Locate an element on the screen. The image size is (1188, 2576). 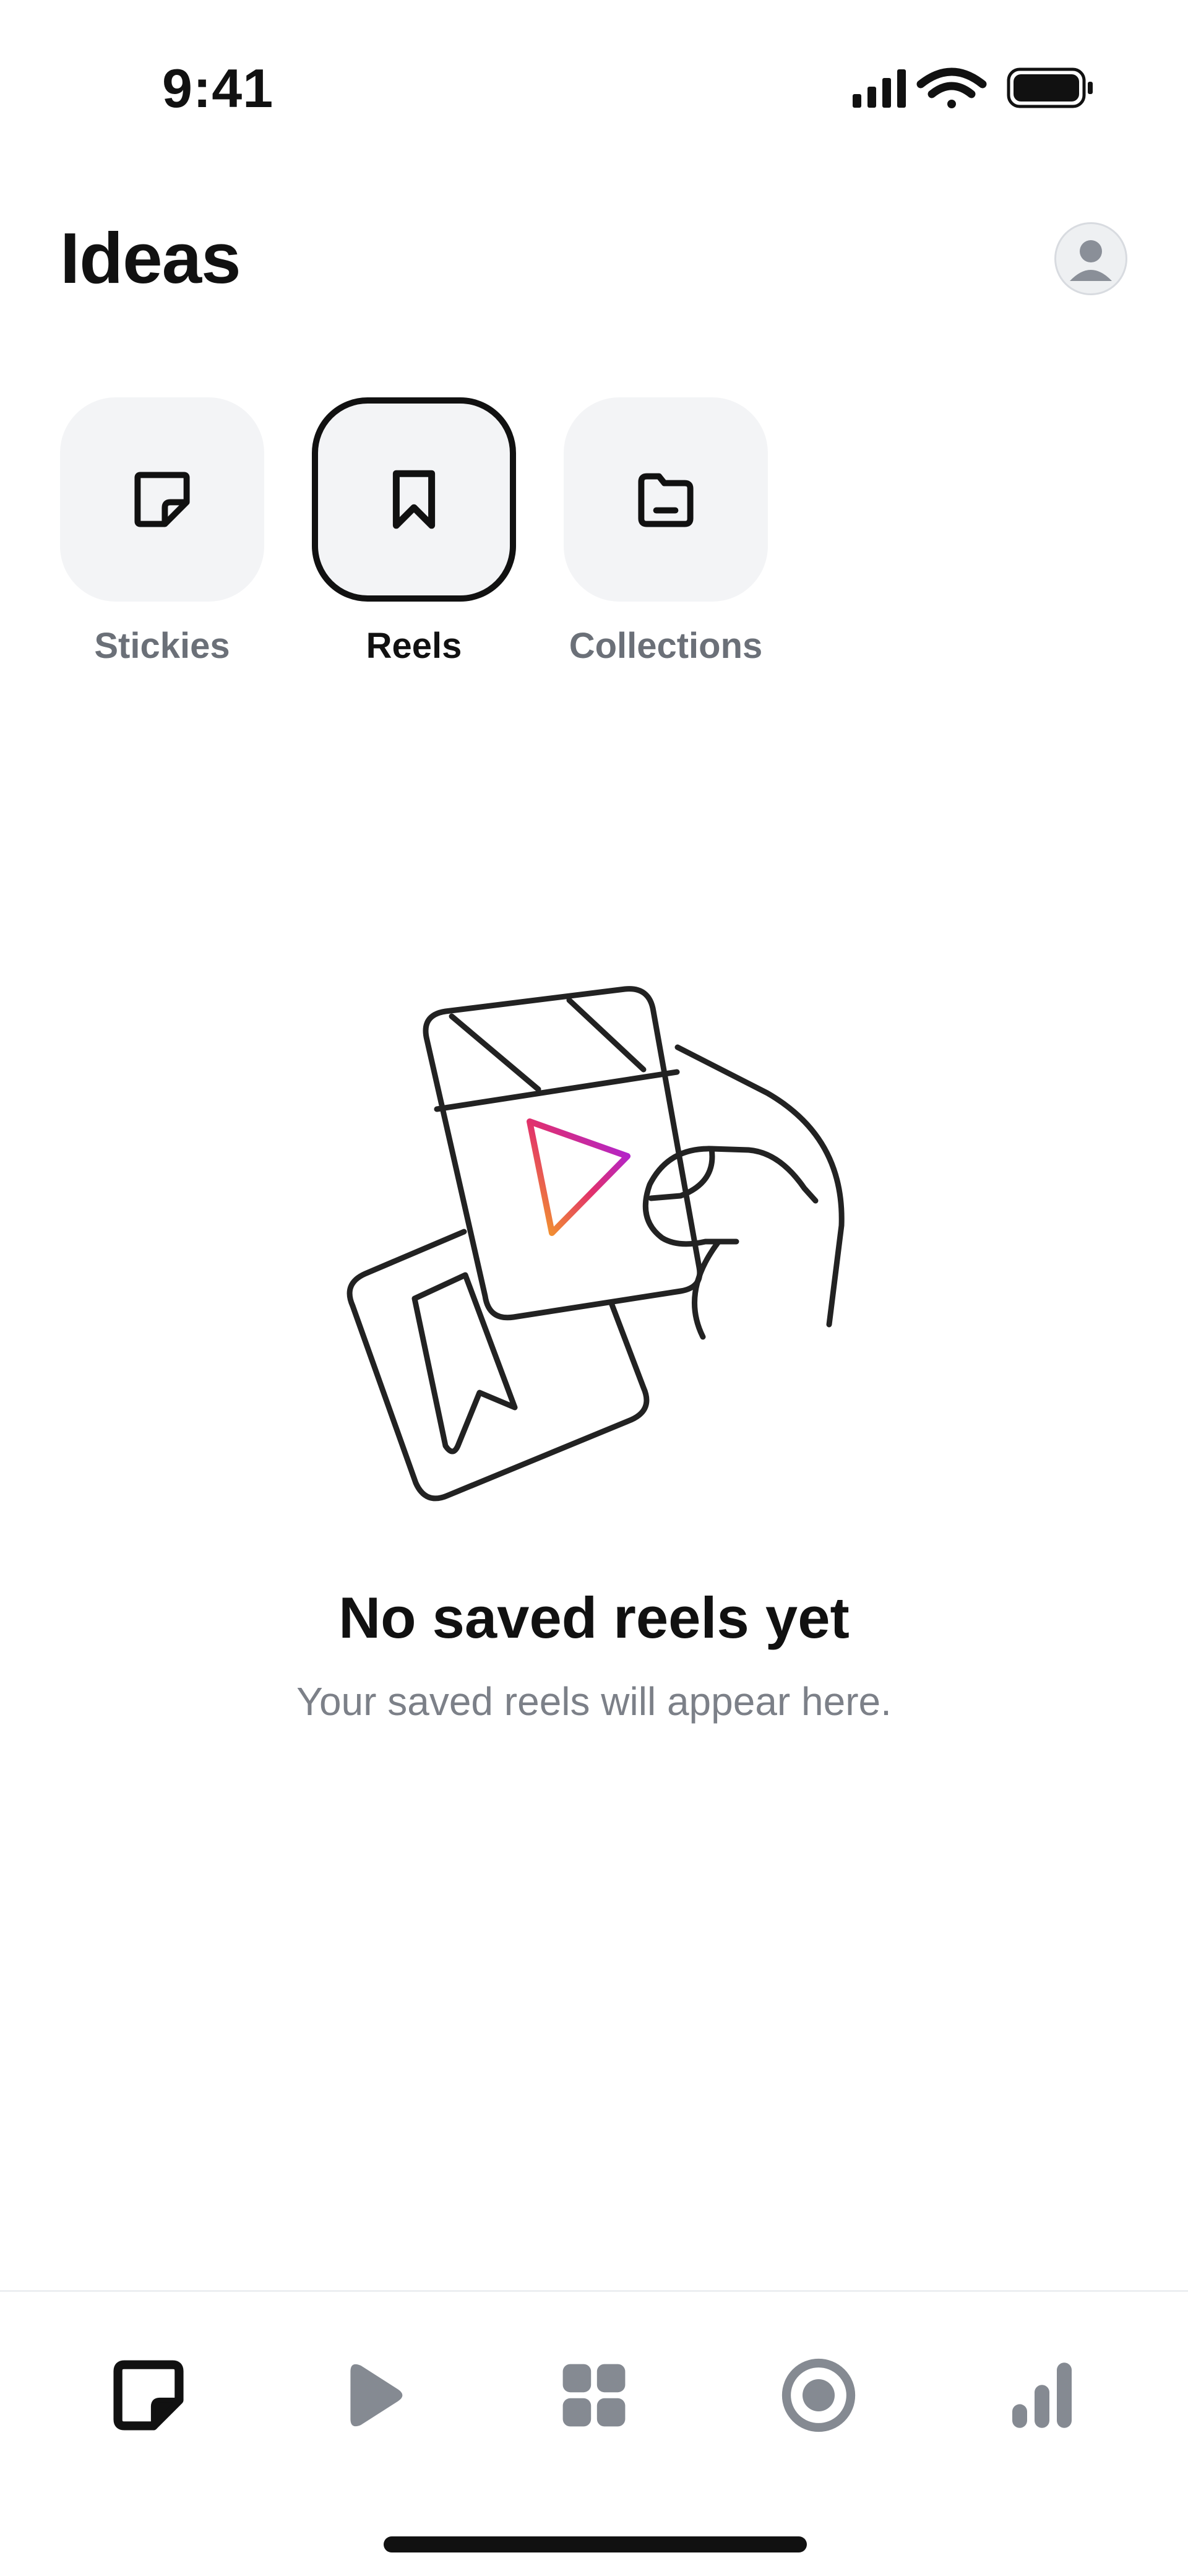
status-icons is located at coordinates (973, 87).